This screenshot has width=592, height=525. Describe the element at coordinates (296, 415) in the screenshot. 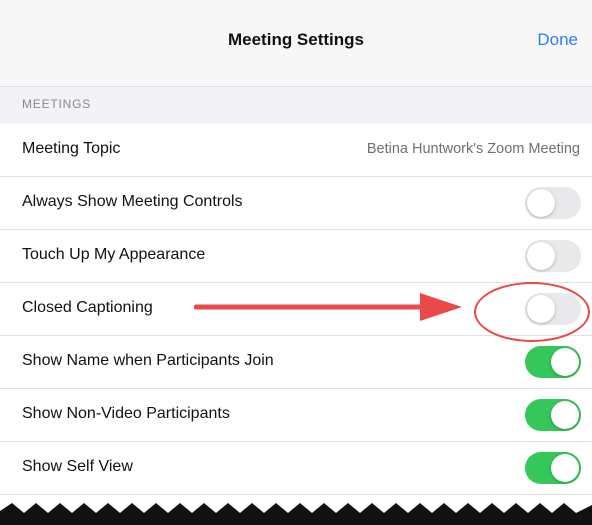

I see `show-non-video-participants-row: Show Non-Video Participants` at that location.